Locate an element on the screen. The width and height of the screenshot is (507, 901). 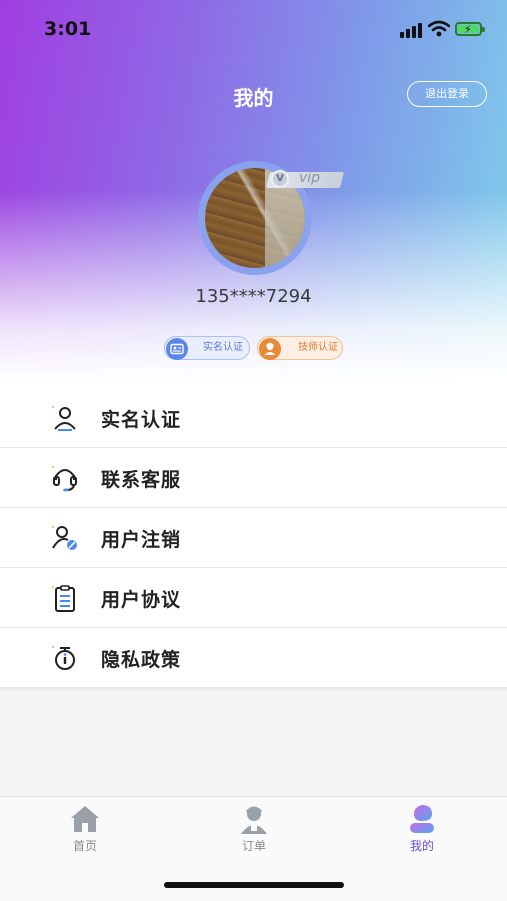
home-icon is located at coordinates (85, 819).